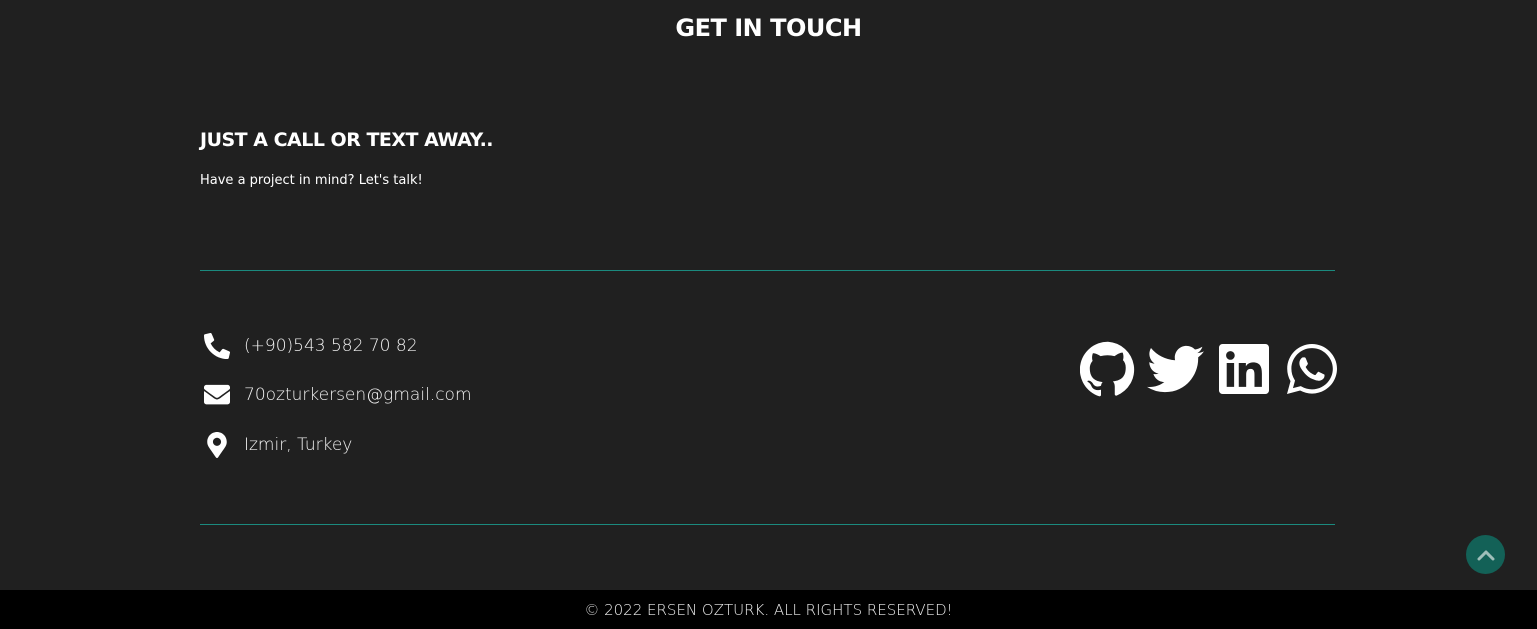  Describe the element at coordinates (217, 346) in the screenshot. I see `phone-icon` at that location.